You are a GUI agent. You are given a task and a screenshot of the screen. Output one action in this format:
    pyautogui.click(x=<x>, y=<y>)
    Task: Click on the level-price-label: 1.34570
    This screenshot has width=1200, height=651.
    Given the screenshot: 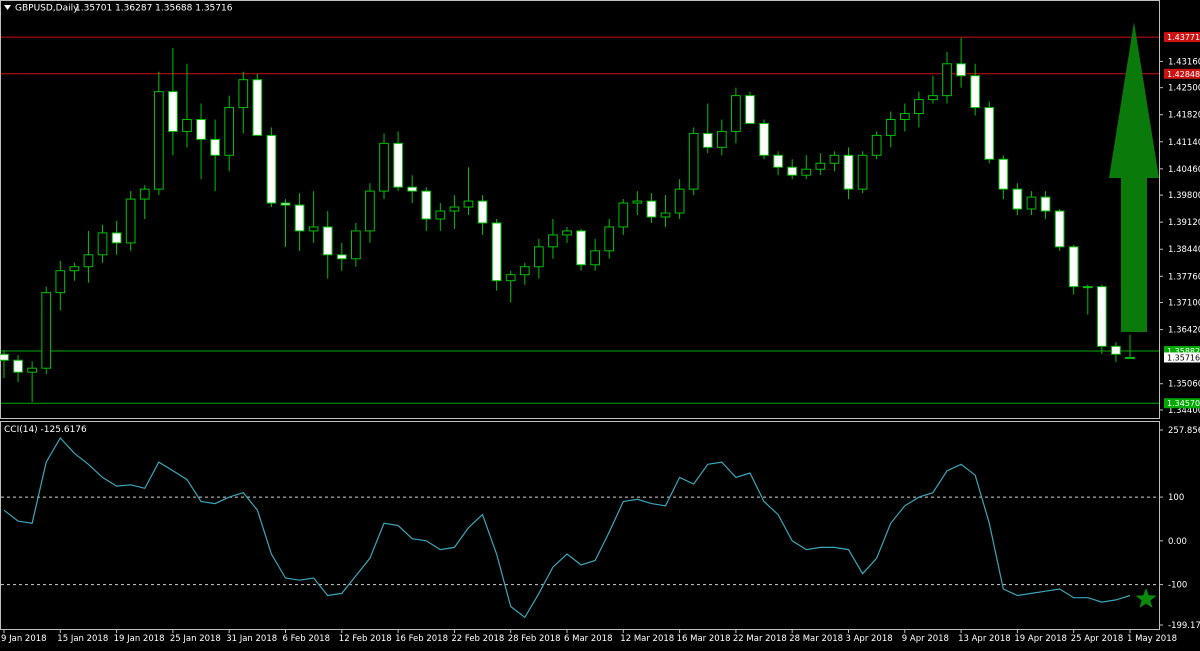 What is the action you would take?
    pyautogui.click(x=1183, y=403)
    